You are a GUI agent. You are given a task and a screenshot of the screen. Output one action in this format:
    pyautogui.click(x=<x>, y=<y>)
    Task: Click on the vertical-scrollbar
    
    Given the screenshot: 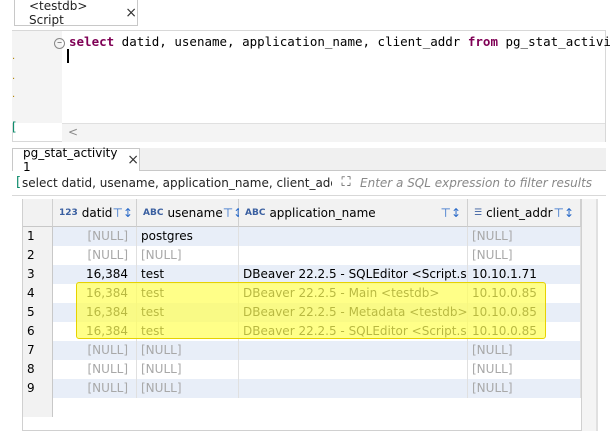 What is the action you would take?
    pyautogui.click(x=589, y=315)
    